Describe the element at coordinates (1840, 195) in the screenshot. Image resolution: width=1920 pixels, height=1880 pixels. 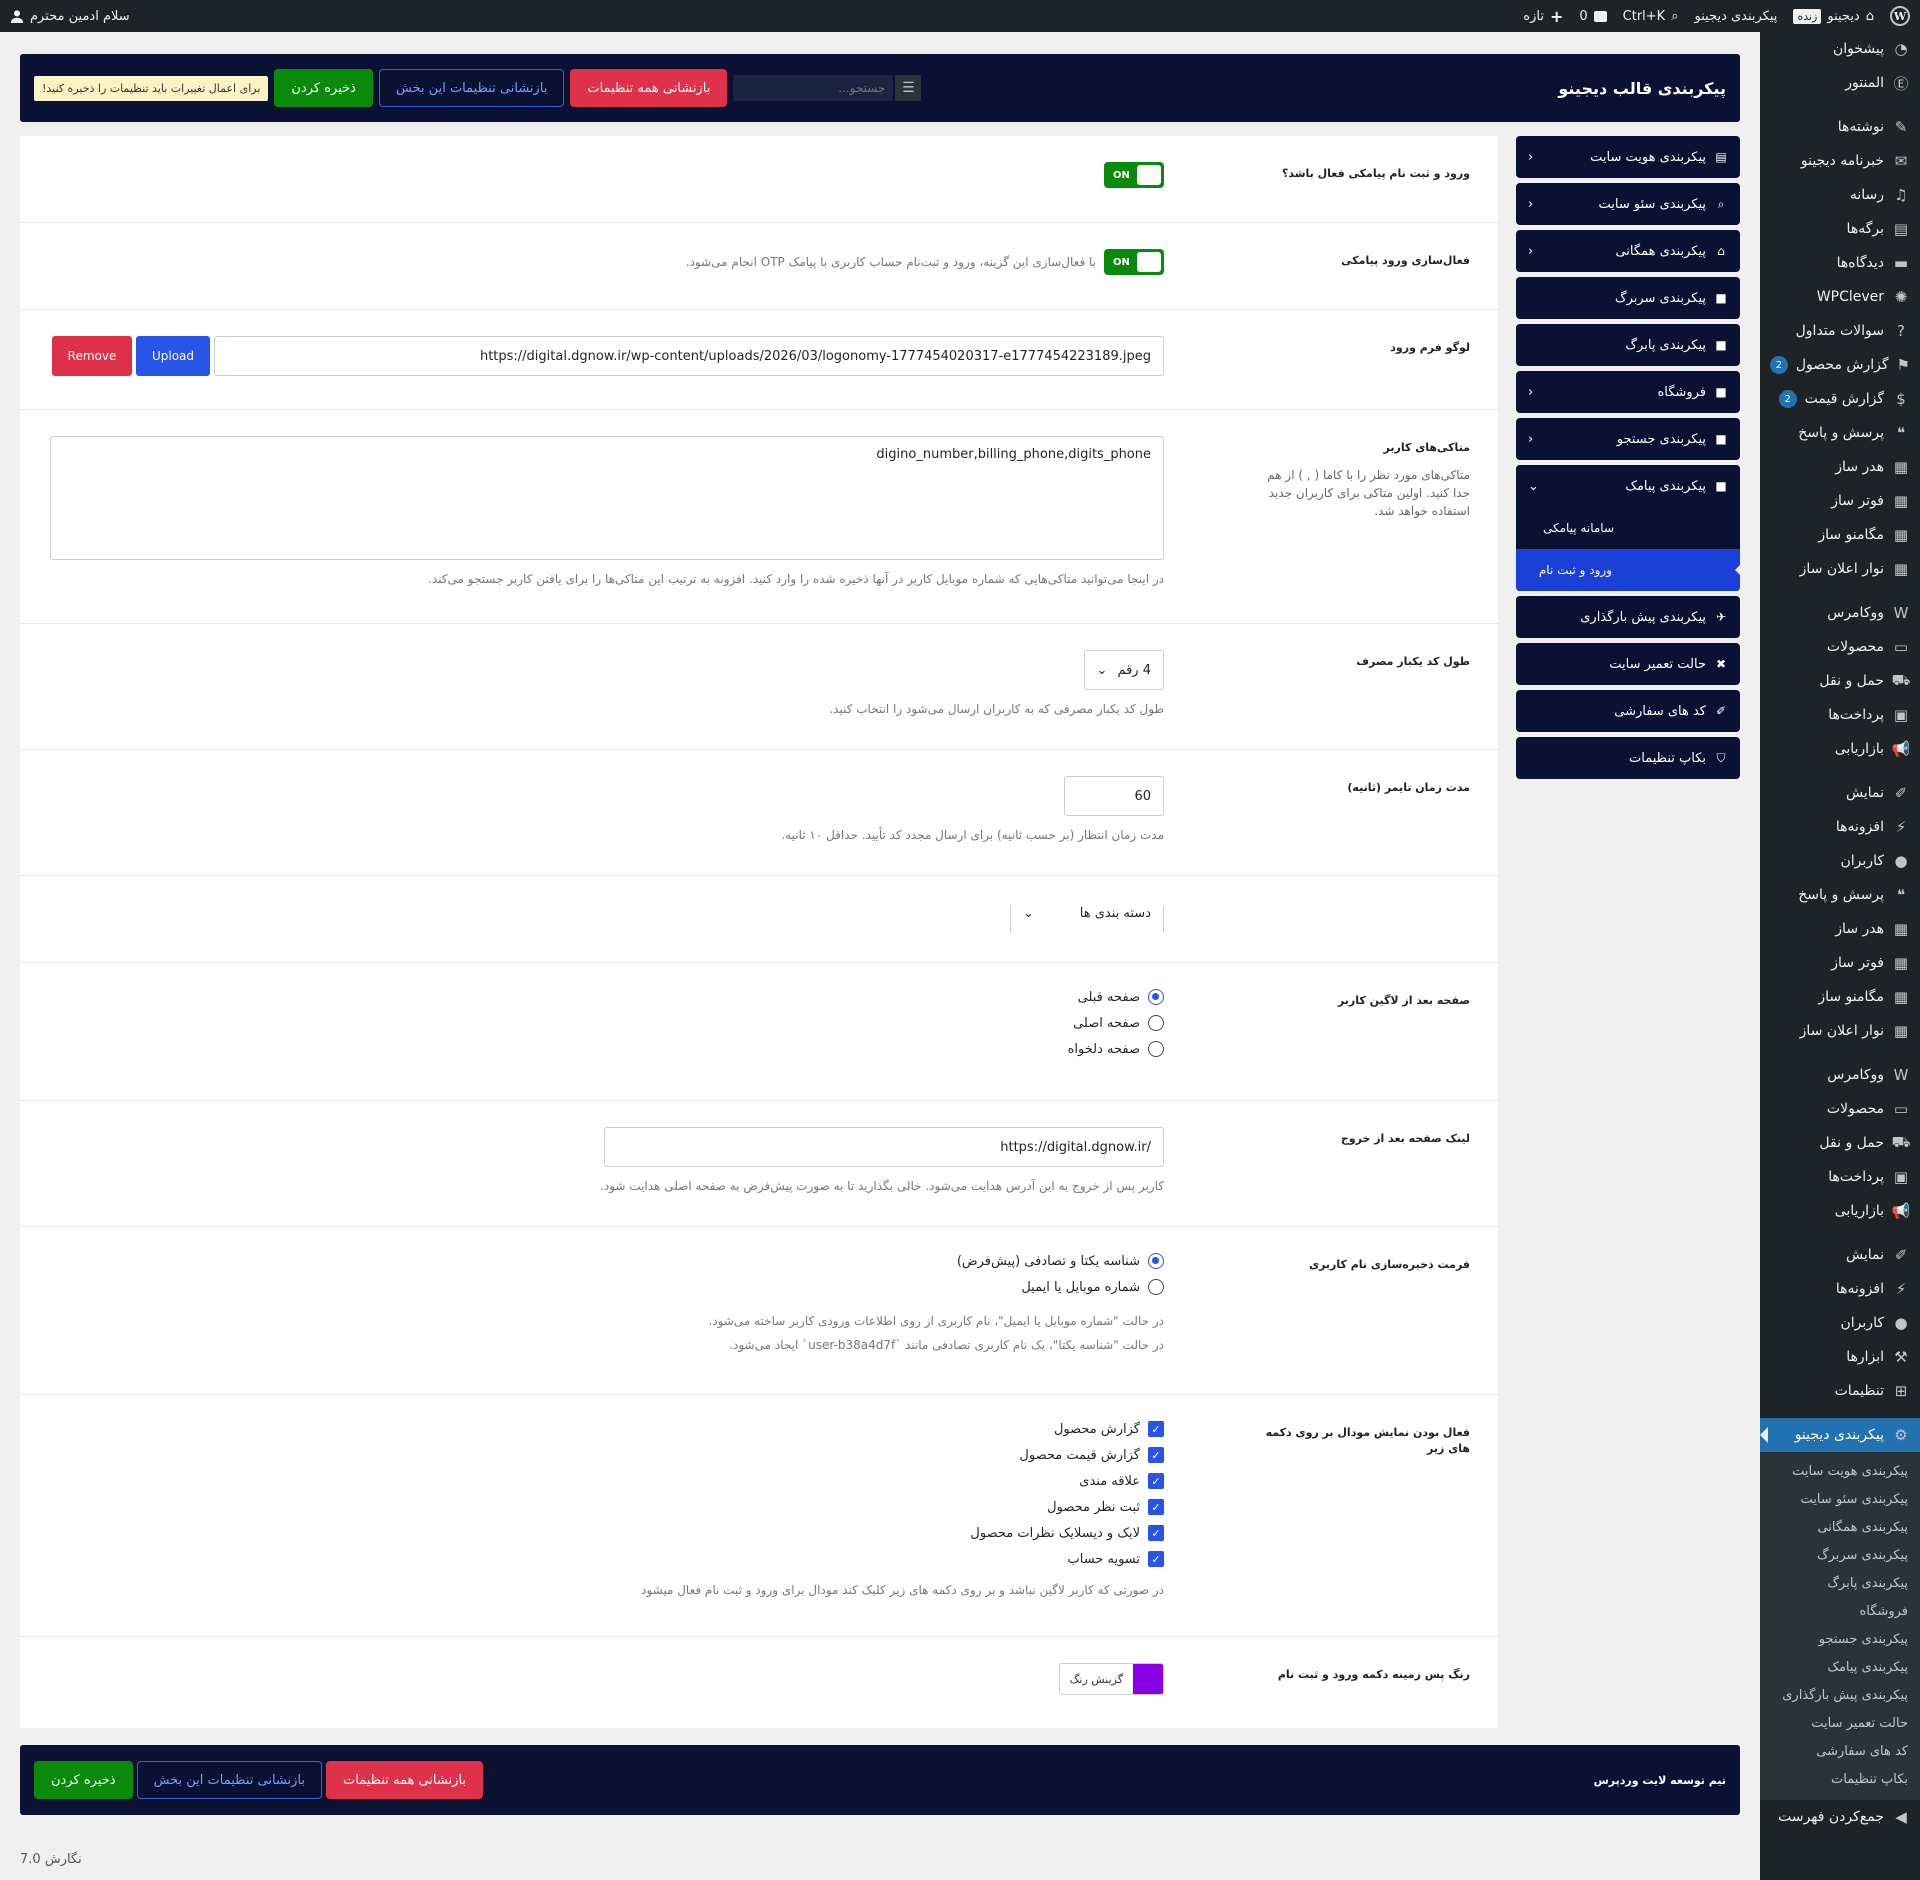
I see `menu-item: ♫ رسانه` at that location.